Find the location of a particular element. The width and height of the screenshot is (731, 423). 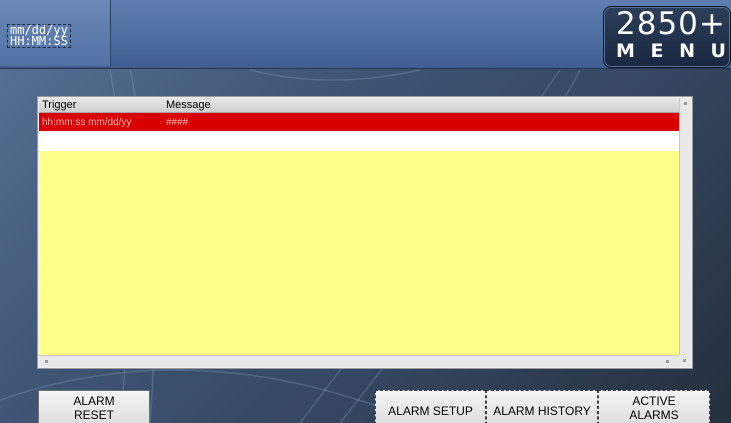

alarm-history-label: ALARM HISTORY is located at coordinates (542, 411).